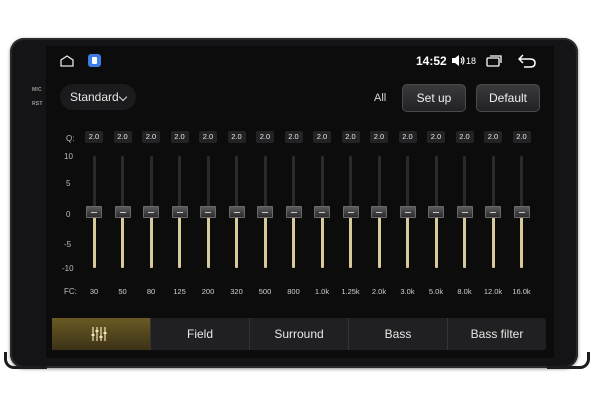 This screenshot has height=410, width=594. What do you see at coordinates (68, 156) in the screenshot?
I see `scale-label: 10` at bounding box center [68, 156].